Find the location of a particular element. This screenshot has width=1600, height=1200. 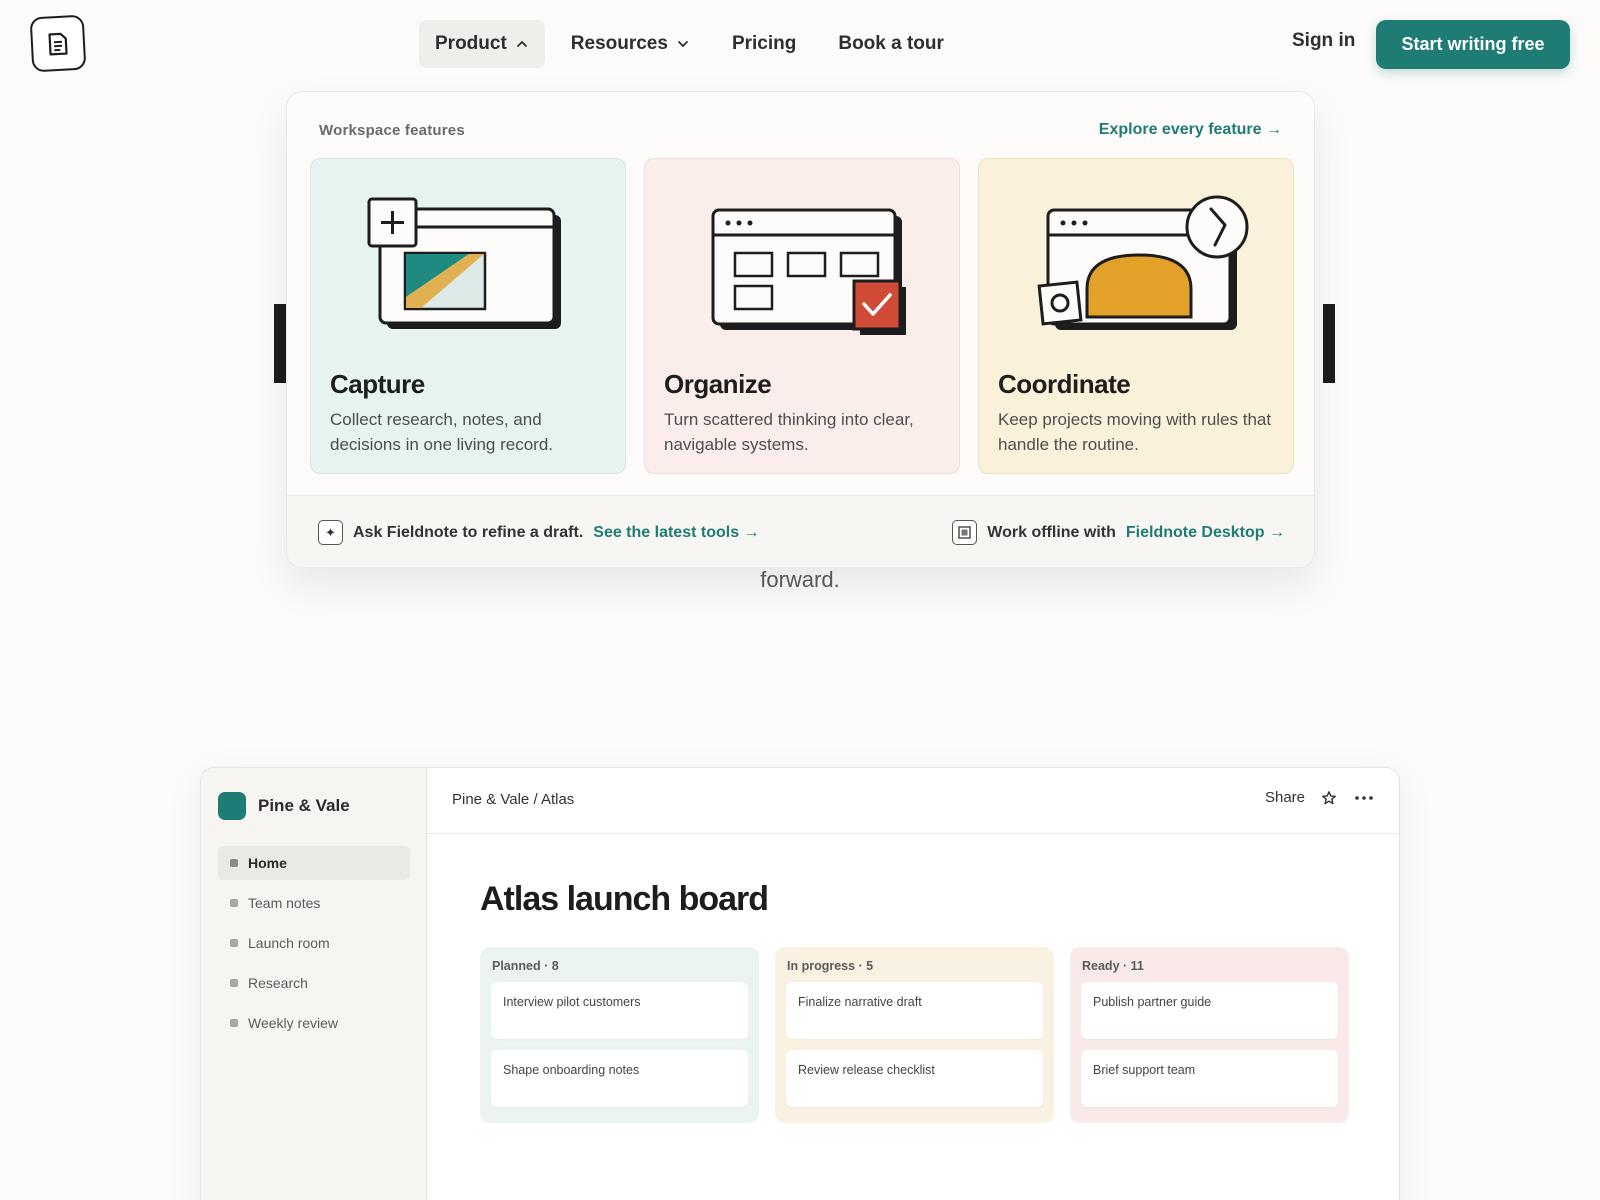

app-topbar: Pine & Vale / Atlas Share is located at coordinates (913, 801).